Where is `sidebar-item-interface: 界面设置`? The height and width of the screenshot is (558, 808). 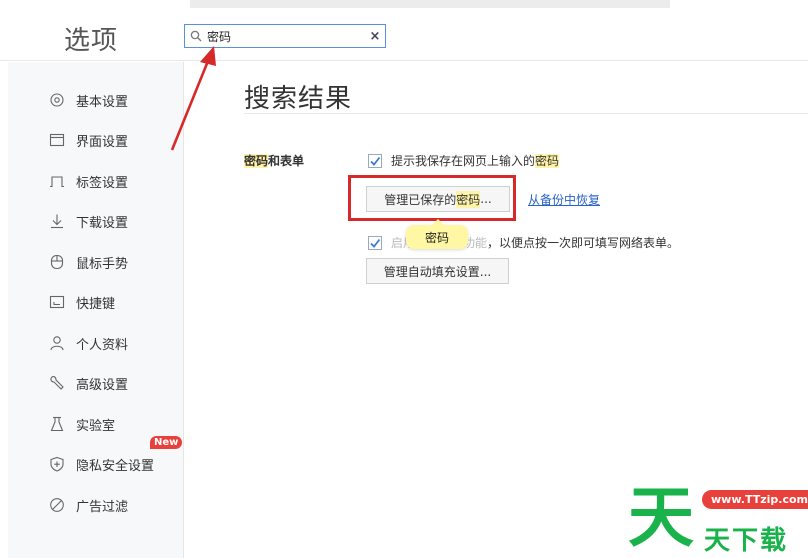
sidebar-item-interface: 界面设置 is located at coordinates (88, 140).